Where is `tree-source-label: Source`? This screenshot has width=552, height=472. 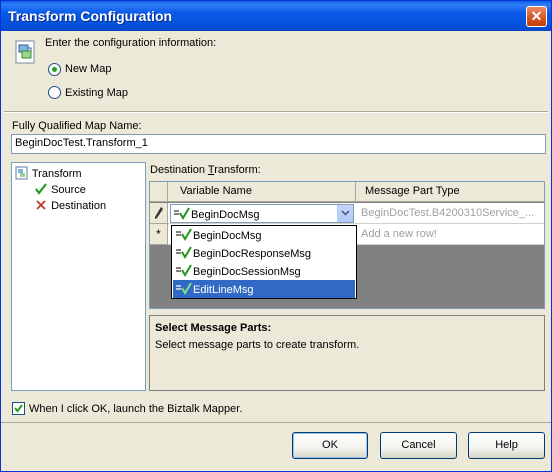
tree-source-label: Source is located at coordinates (68, 190).